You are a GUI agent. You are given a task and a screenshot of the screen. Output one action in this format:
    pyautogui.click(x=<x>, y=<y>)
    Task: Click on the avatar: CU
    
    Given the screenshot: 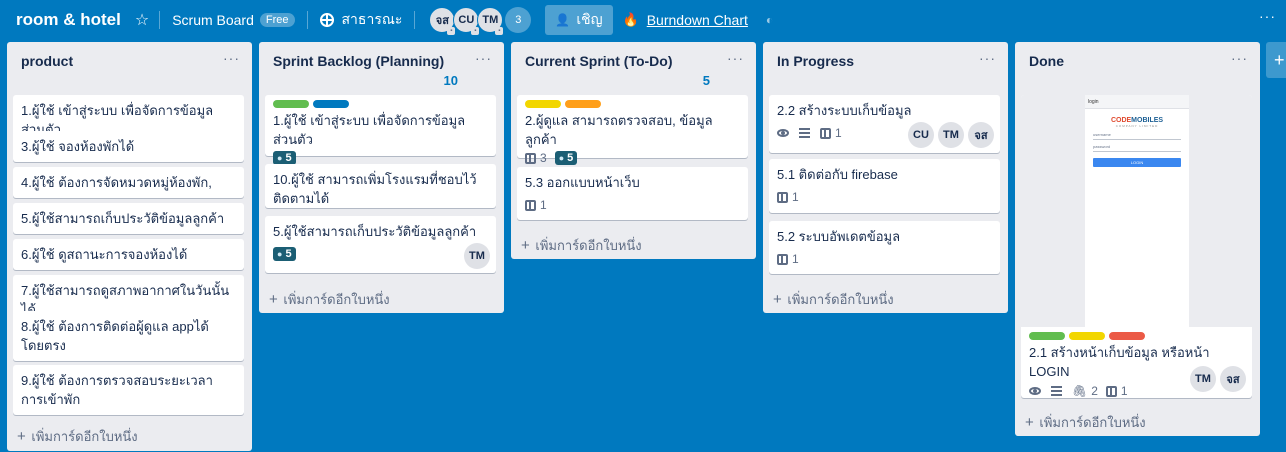 What is the action you would take?
    pyautogui.click(x=921, y=135)
    